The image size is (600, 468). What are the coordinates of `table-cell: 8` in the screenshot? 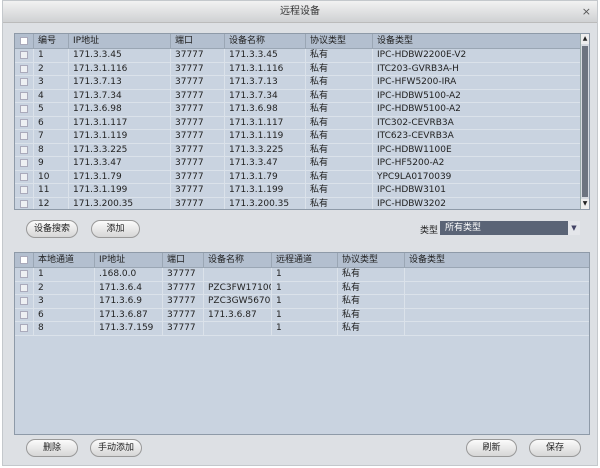 It's located at (51, 149).